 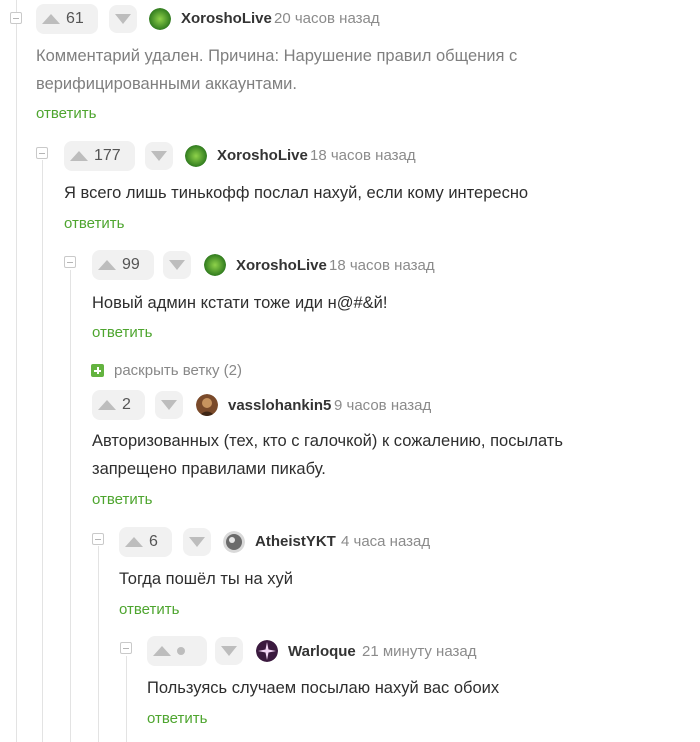 I want to click on comment-time: 4 часа назад, so click(x=385, y=541).